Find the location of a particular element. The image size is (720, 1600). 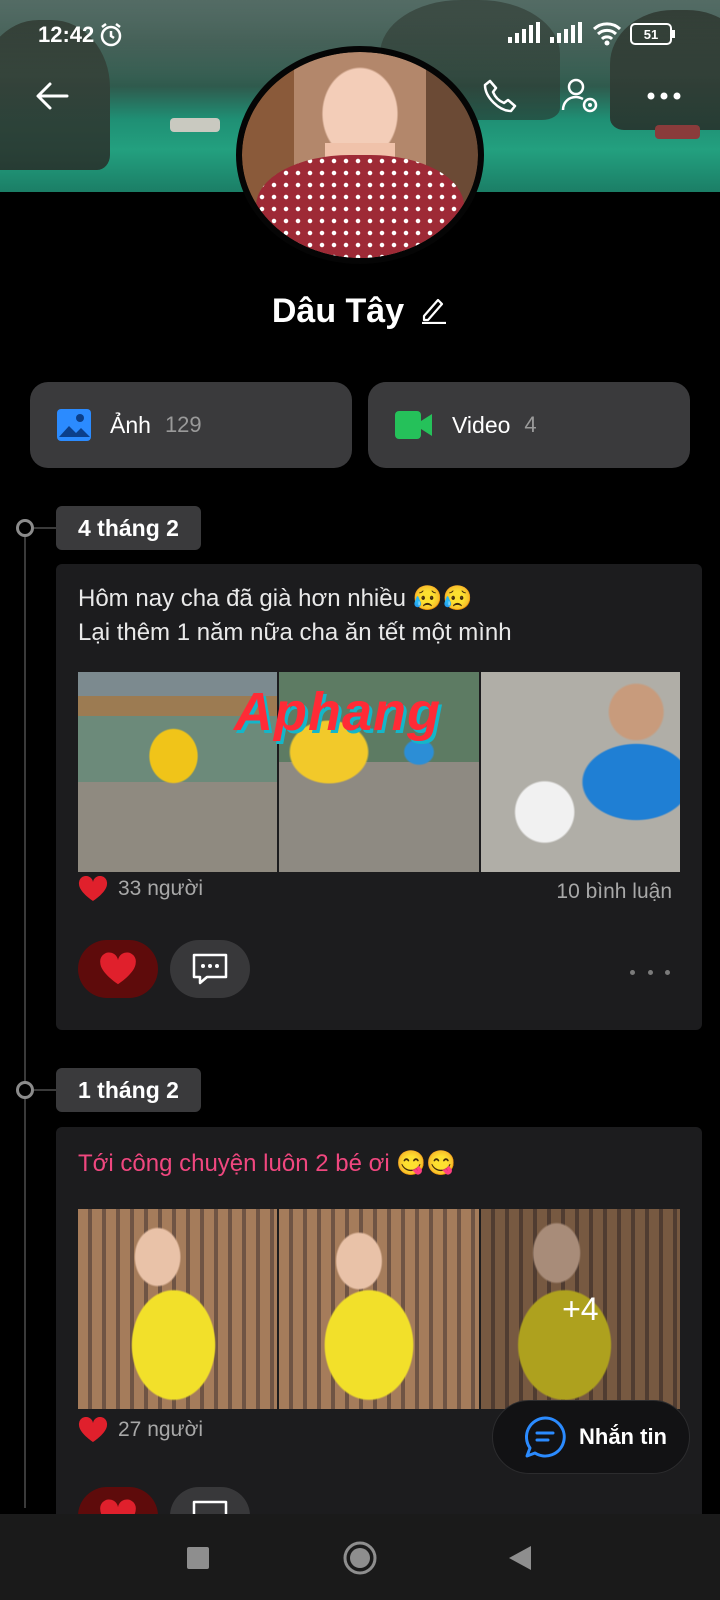

comment-button is located at coordinates (210, 969).